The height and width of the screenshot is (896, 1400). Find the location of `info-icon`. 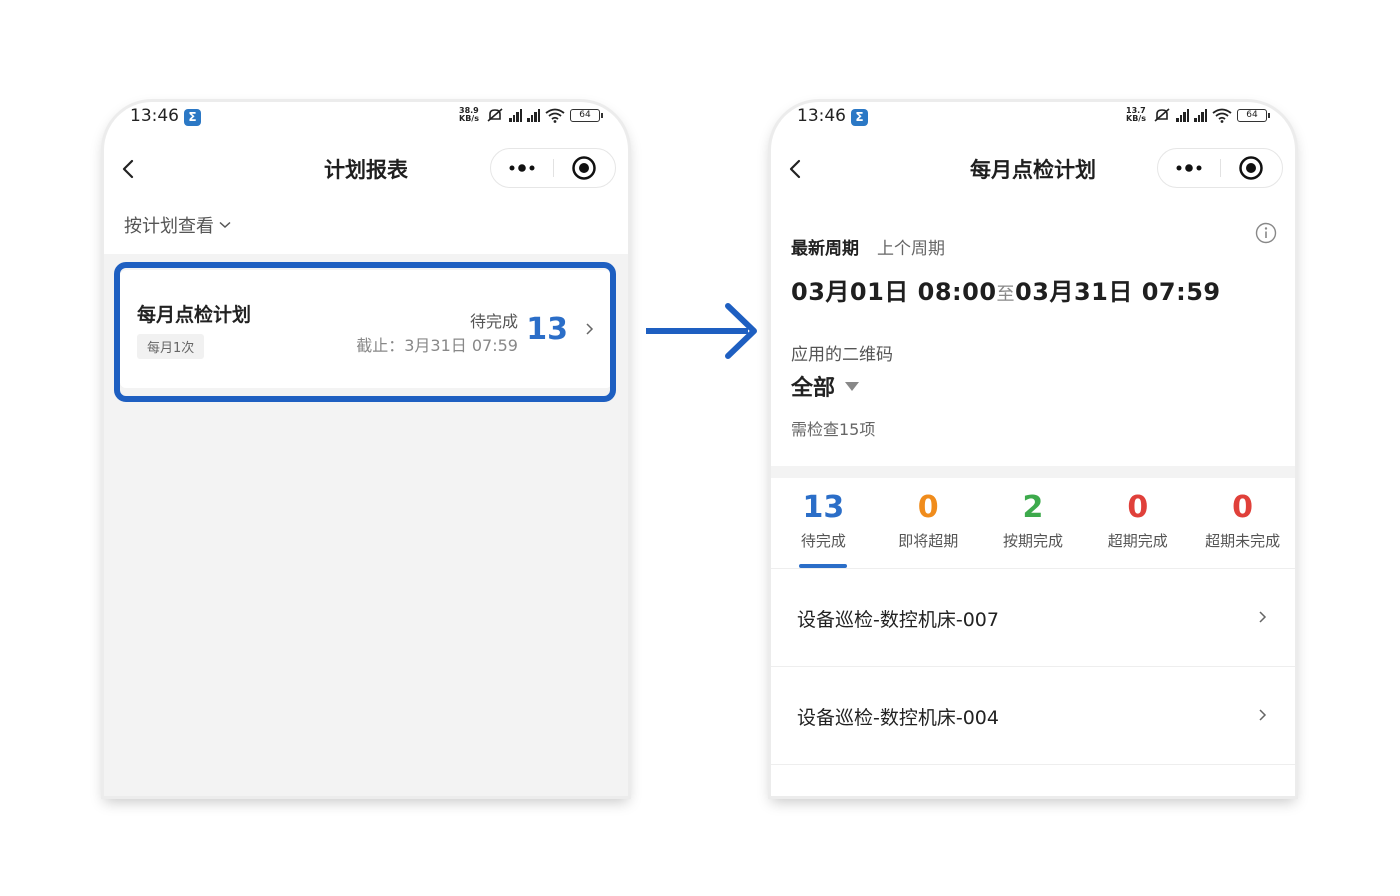

info-icon is located at coordinates (1266, 233).